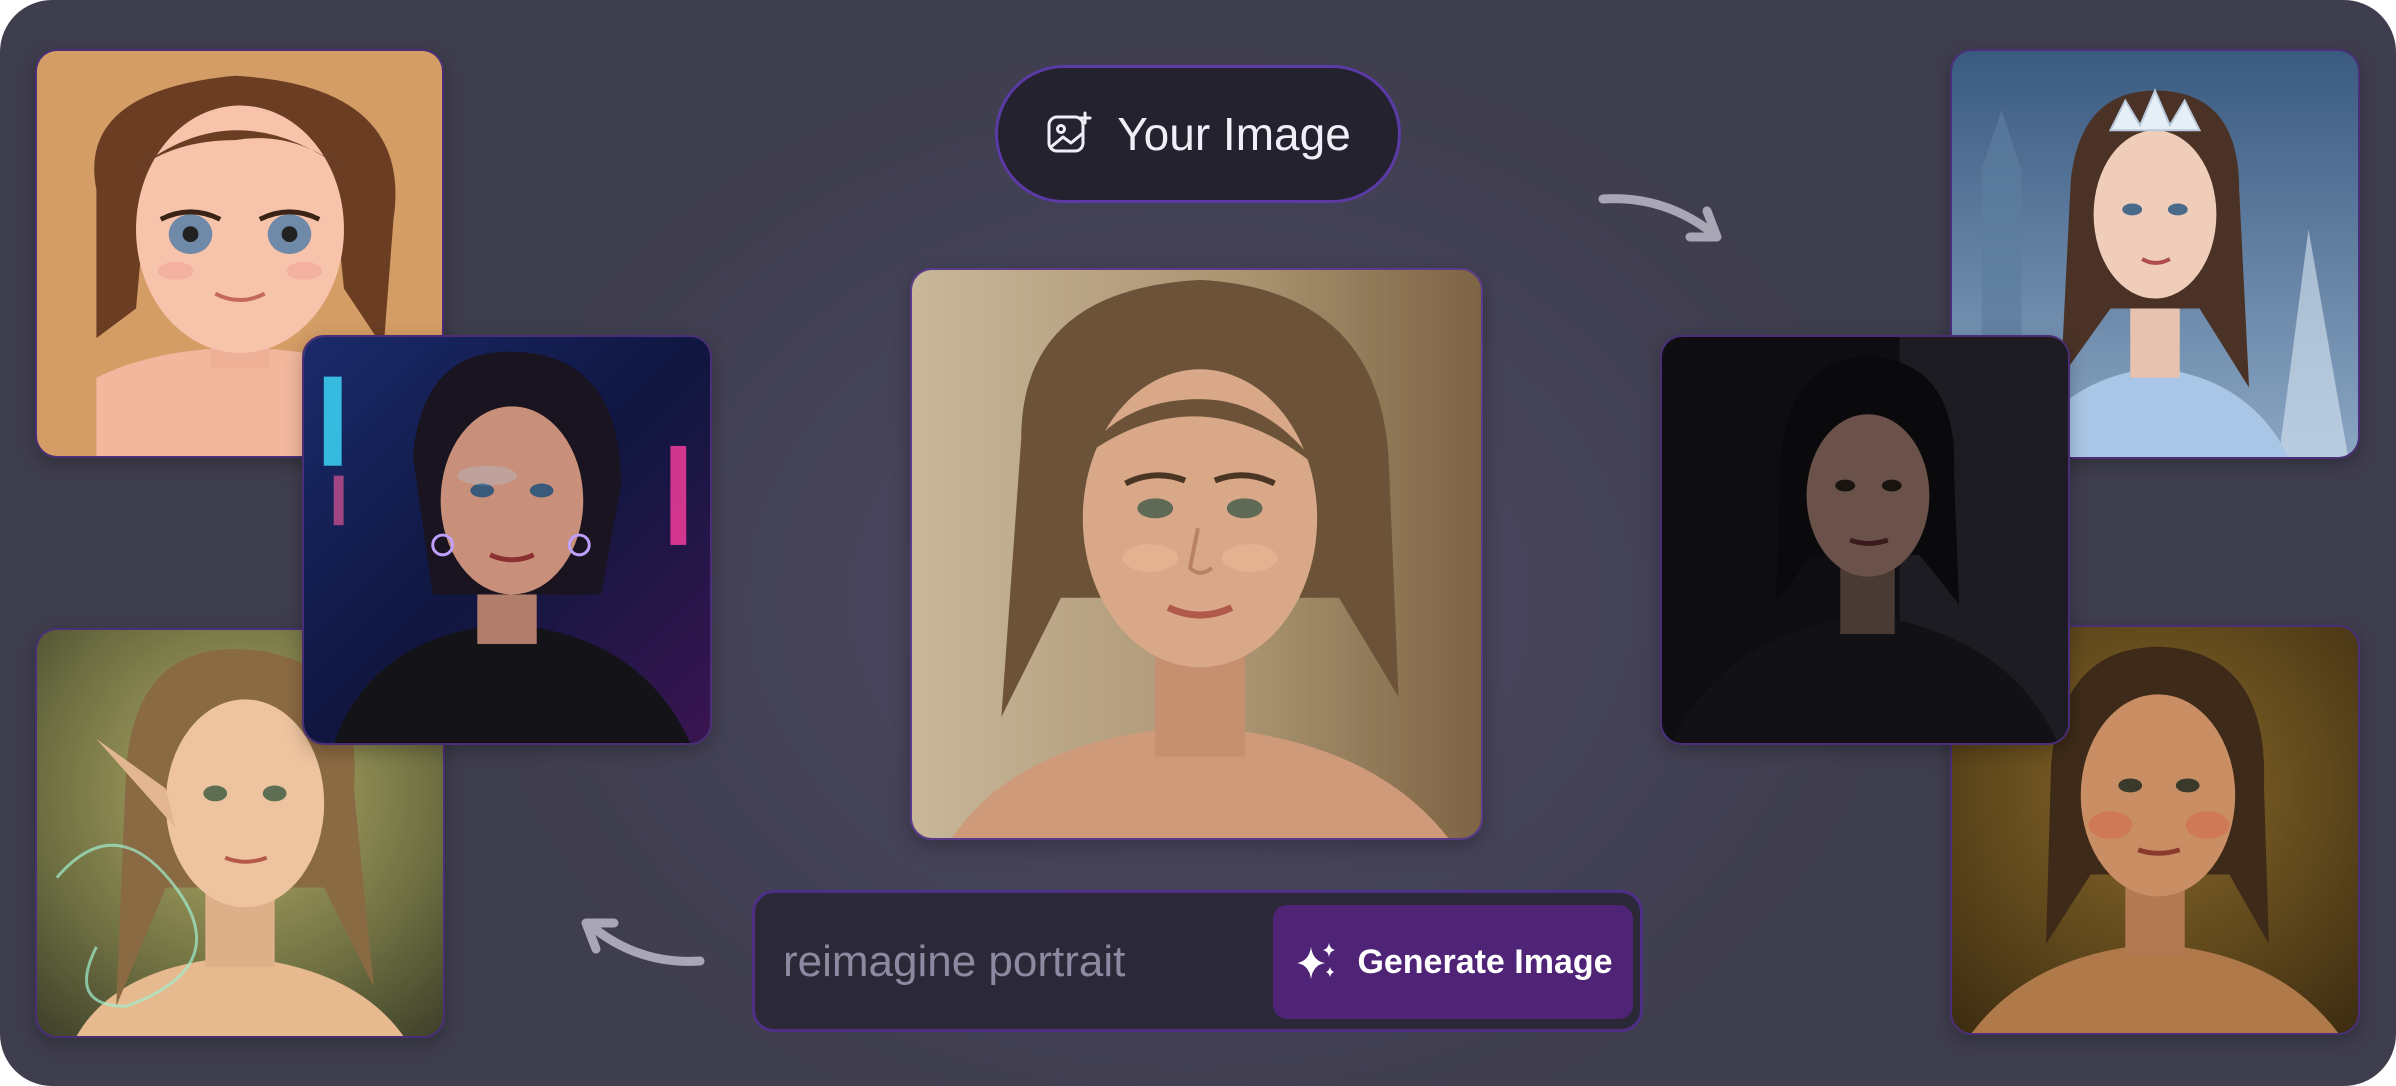  What do you see at coordinates (1196, 554) in the screenshot?
I see `original-portrait-image` at bounding box center [1196, 554].